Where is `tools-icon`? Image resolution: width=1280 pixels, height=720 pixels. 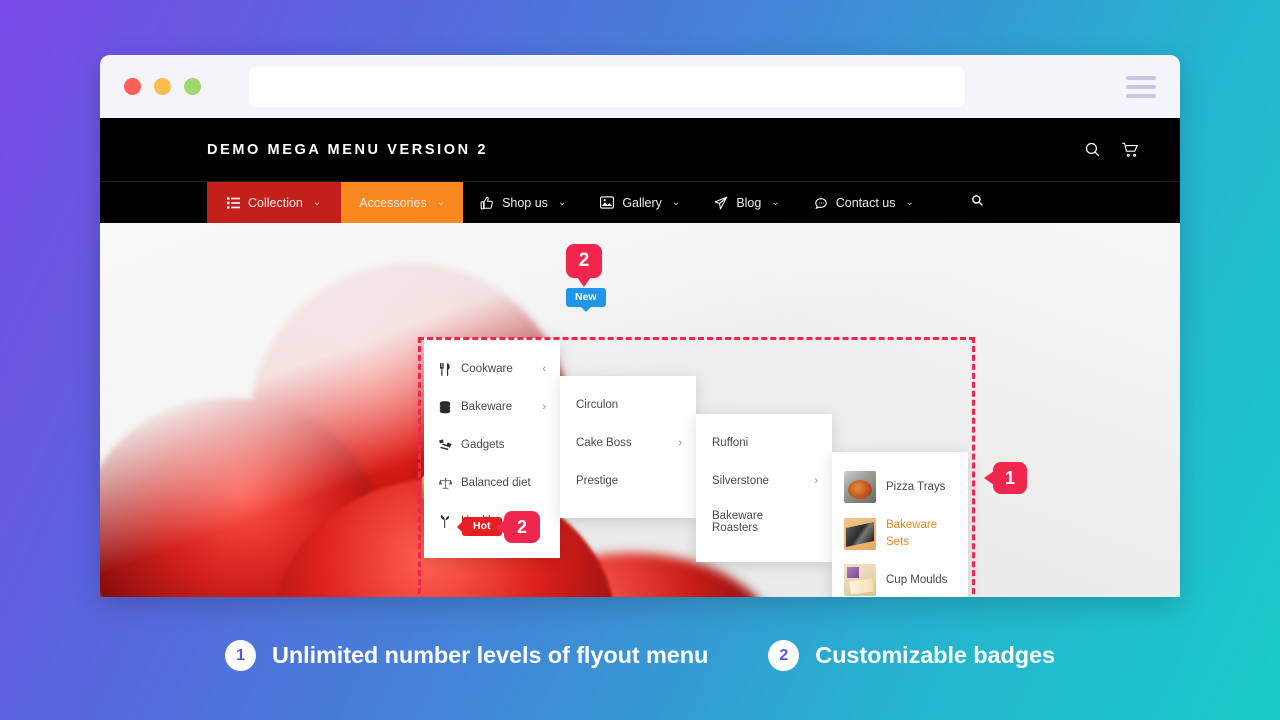
tools-icon is located at coordinates (445, 445).